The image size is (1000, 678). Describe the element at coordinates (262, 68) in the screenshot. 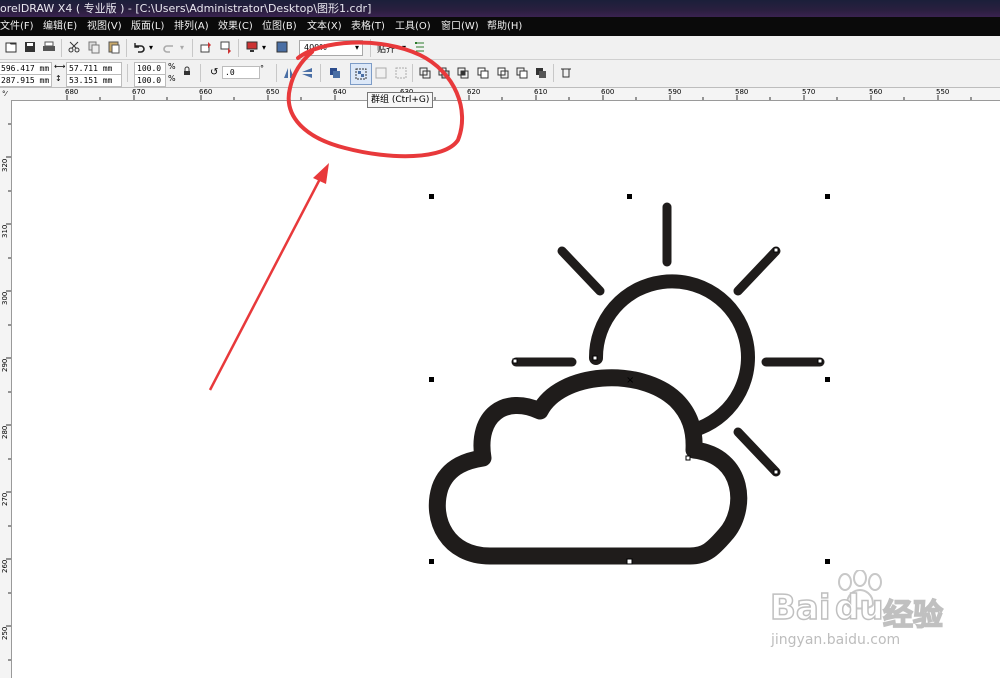

I see `rotation-unit: °` at that location.